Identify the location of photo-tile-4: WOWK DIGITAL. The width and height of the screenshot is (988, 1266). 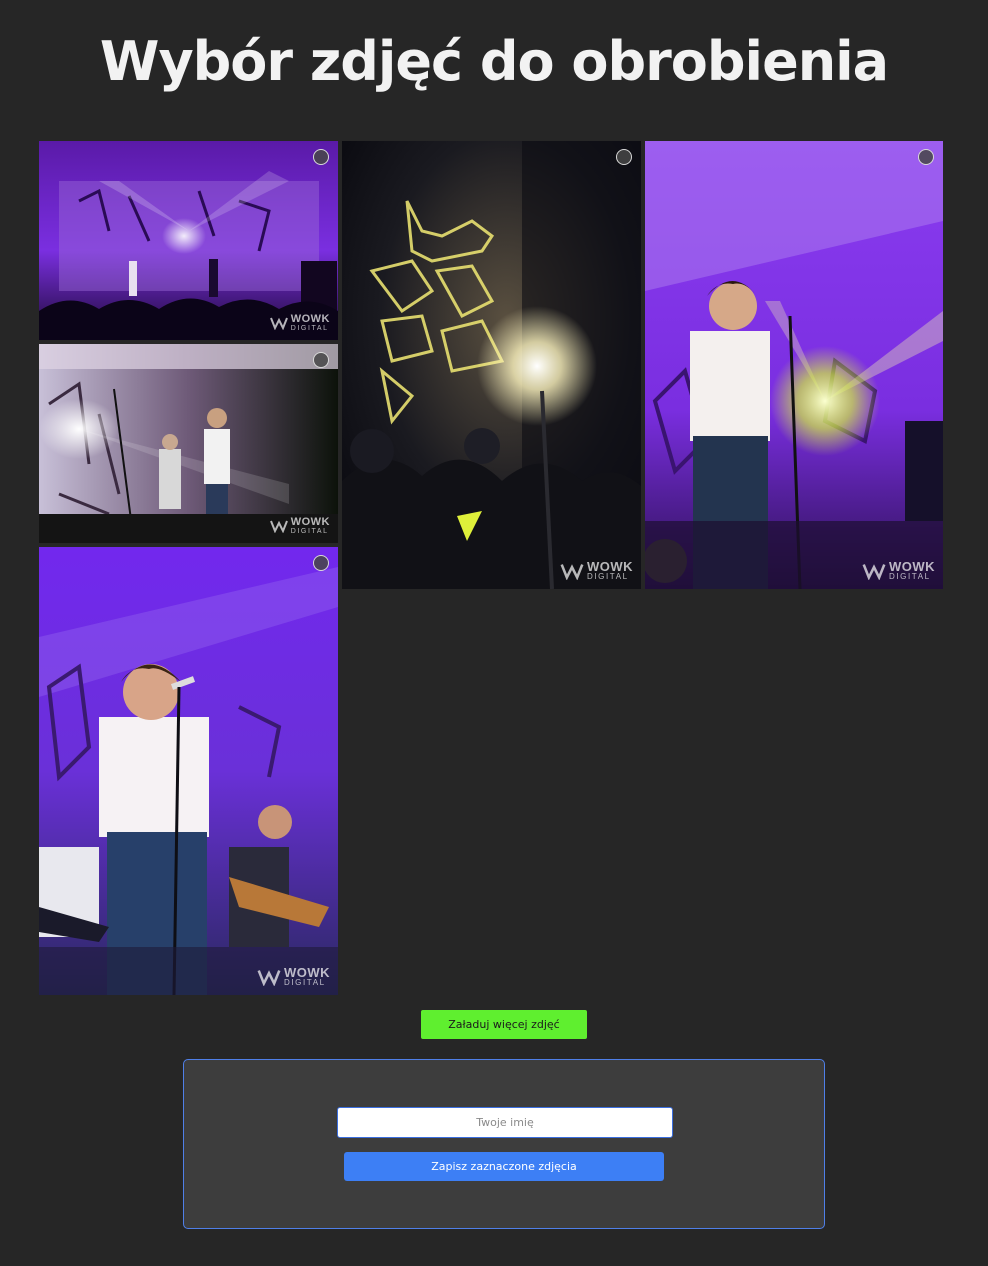
(188, 443).